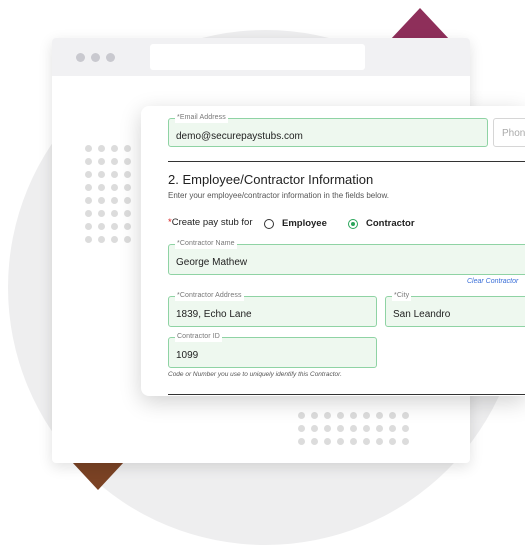 The image size is (525, 550). What do you see at coordinates (402, 296) in the screenshot?
I see `city-label: *City` at bounding box center [402, 296].